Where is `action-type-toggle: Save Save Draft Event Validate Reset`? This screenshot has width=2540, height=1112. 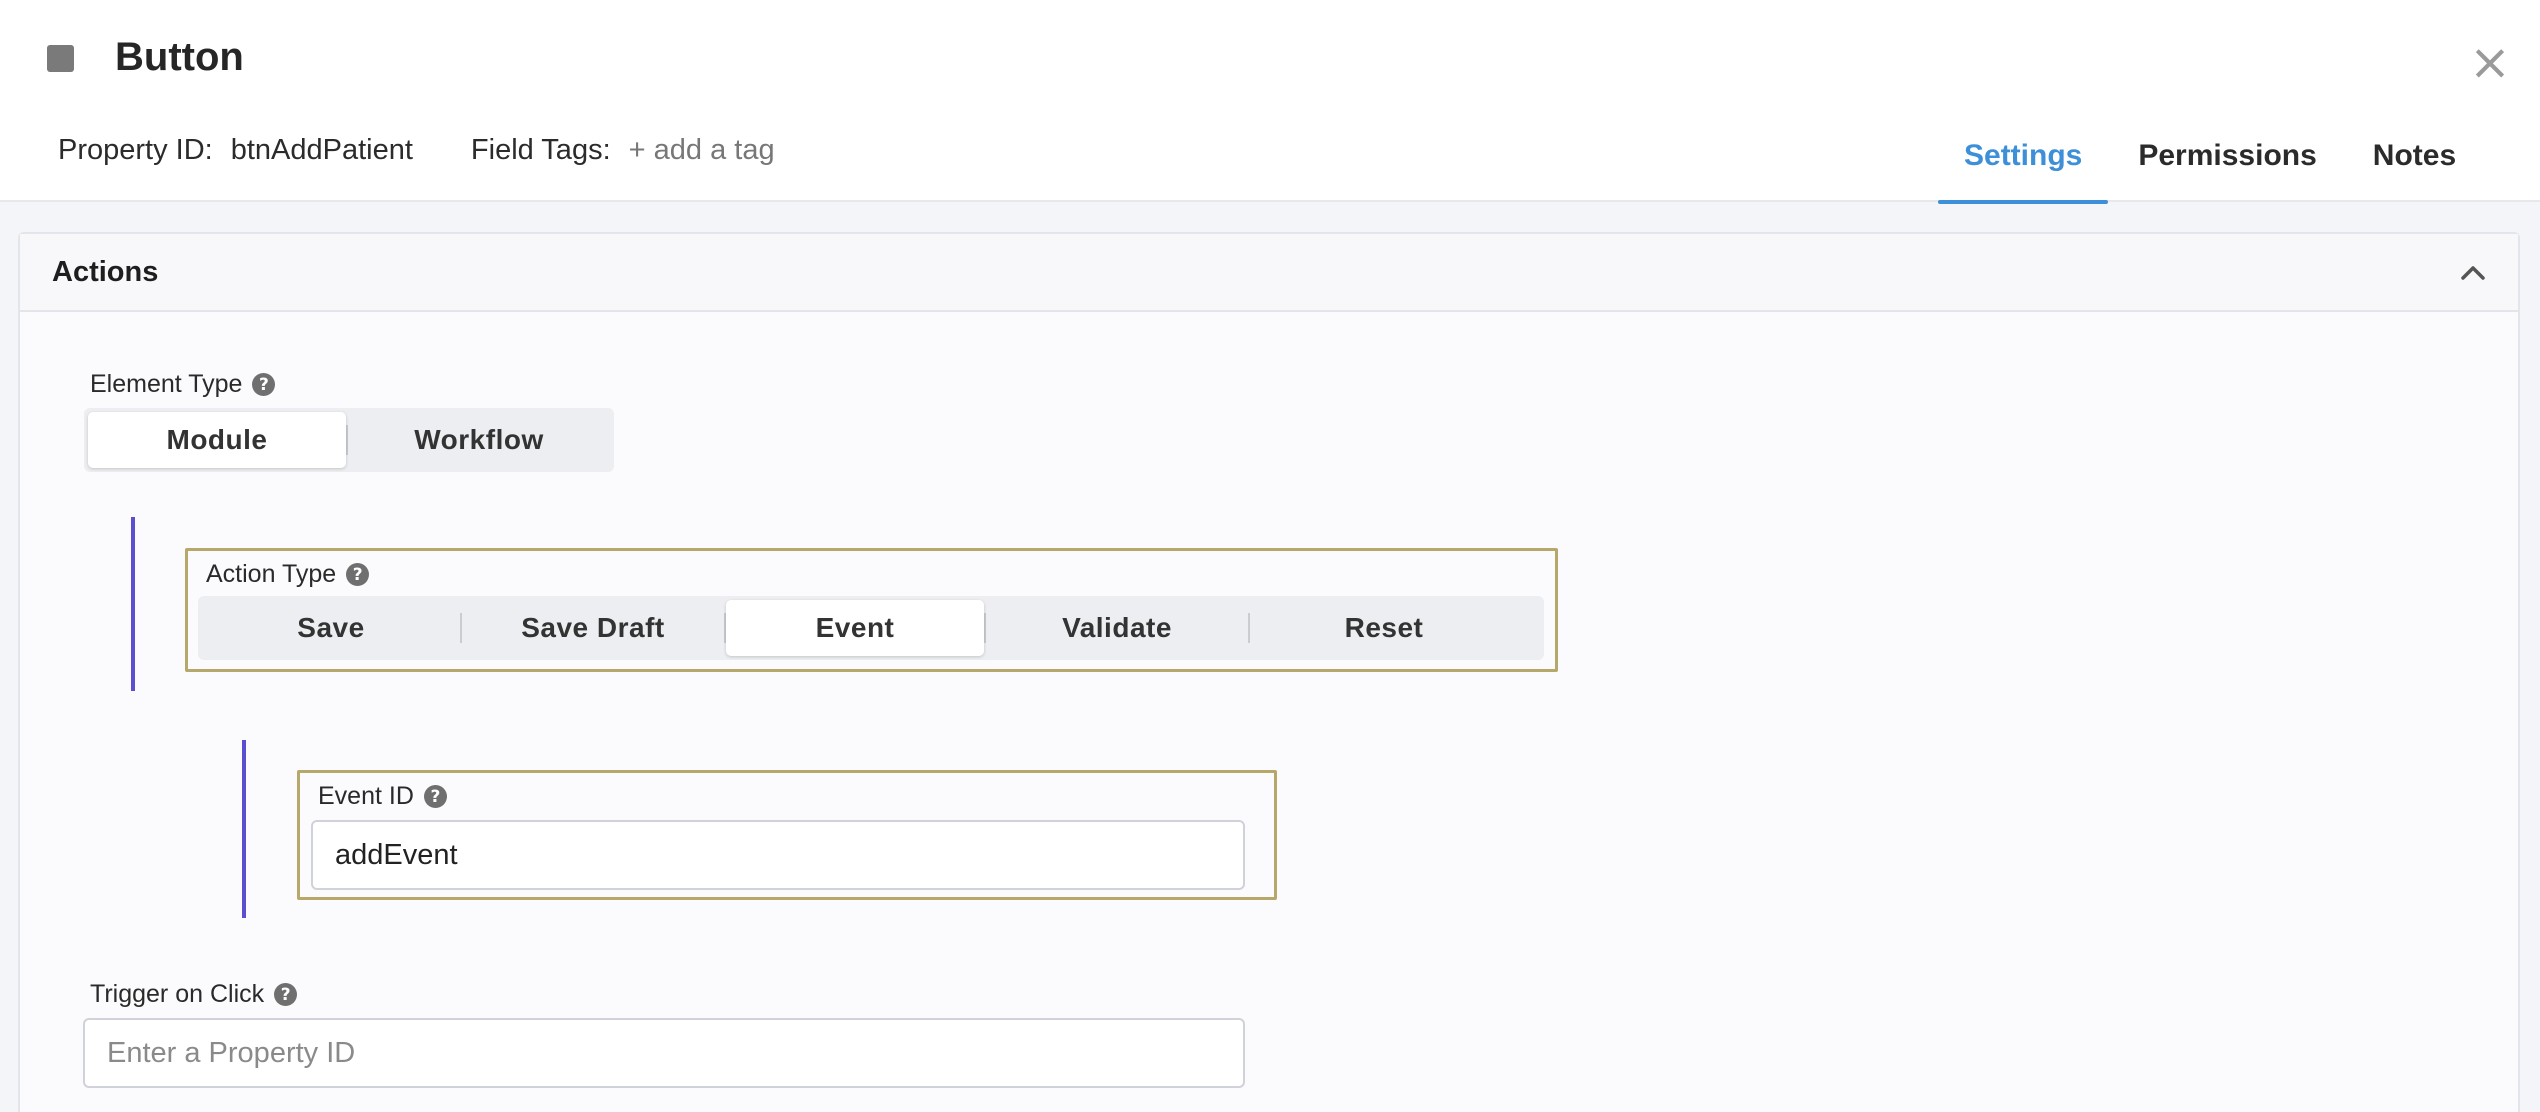 action-type-toggle: Save Save Draft Event Validate Reset is located at coordinates (871, 628).